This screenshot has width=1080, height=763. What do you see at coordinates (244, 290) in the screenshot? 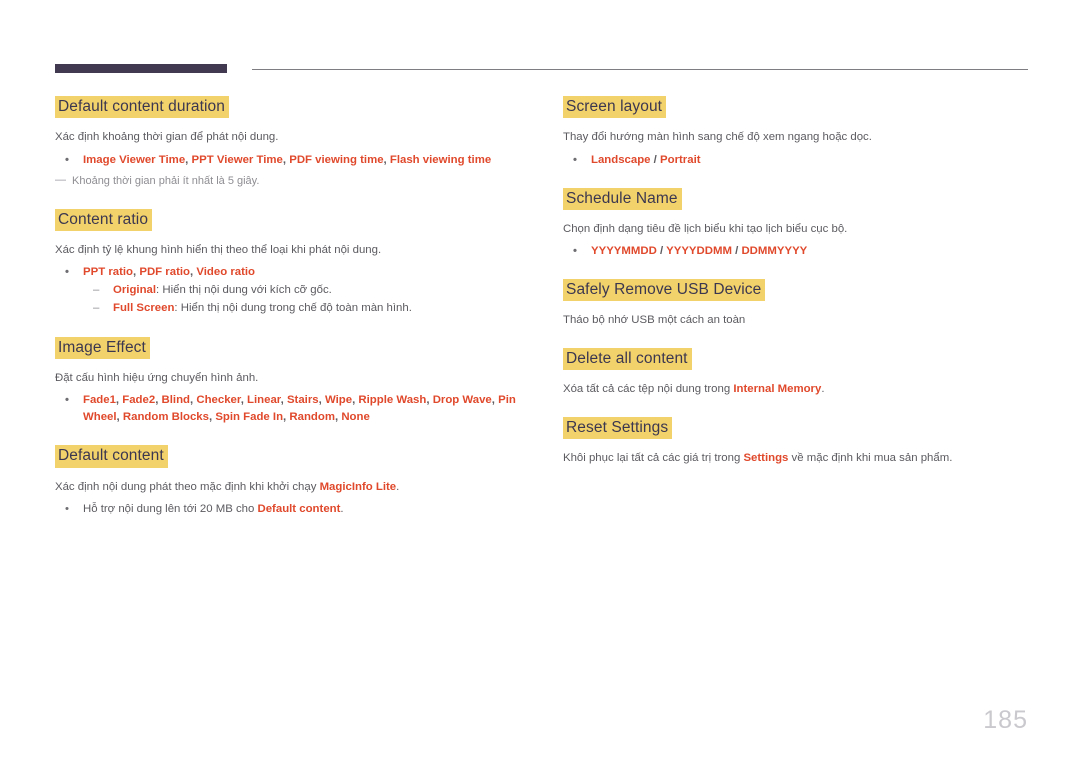
I see `text-run: : Hiển thị nội dung với kích cỡ gốc.` at bounding box center [244, 290].